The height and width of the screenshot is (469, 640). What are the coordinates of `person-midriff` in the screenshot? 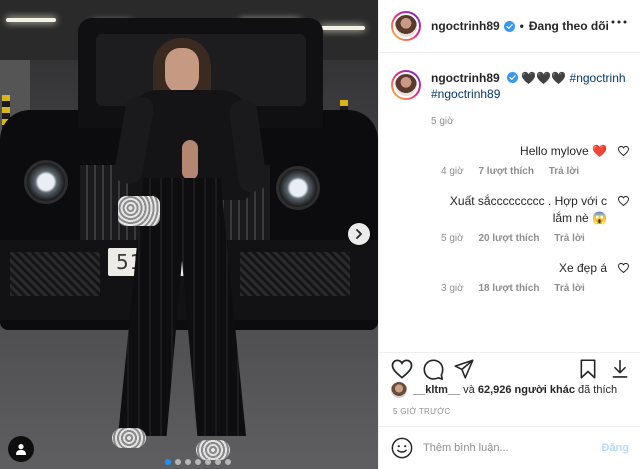 It's located at (190, 160).